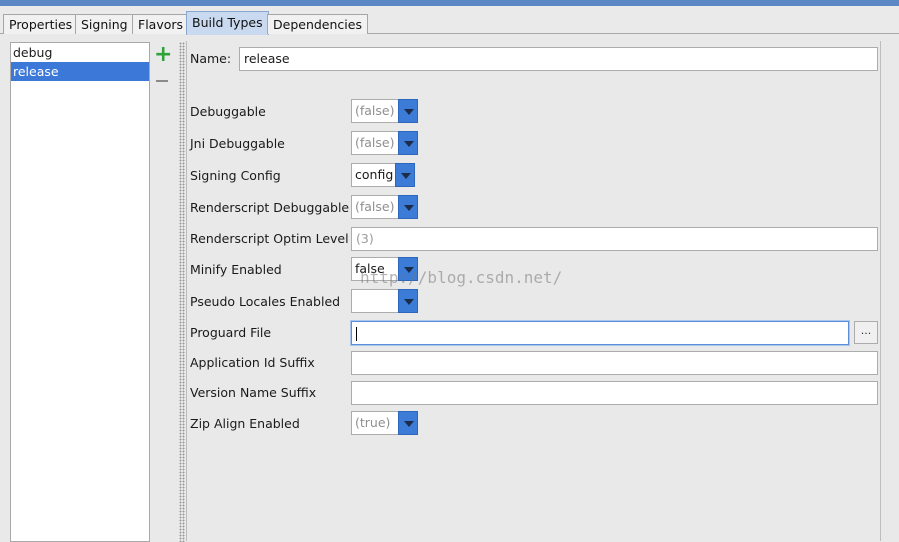 The image size is (899, 542). What do you see at coordinates (600, 333) in the screenshot?
I see `proguard-file-field` at bounding box center [600, 333].